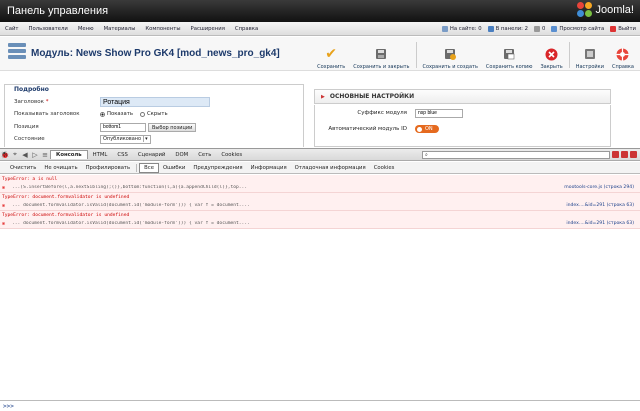 This screenshot has width=640, height=411. I want to click on save-new-icon, so click(450, 54).